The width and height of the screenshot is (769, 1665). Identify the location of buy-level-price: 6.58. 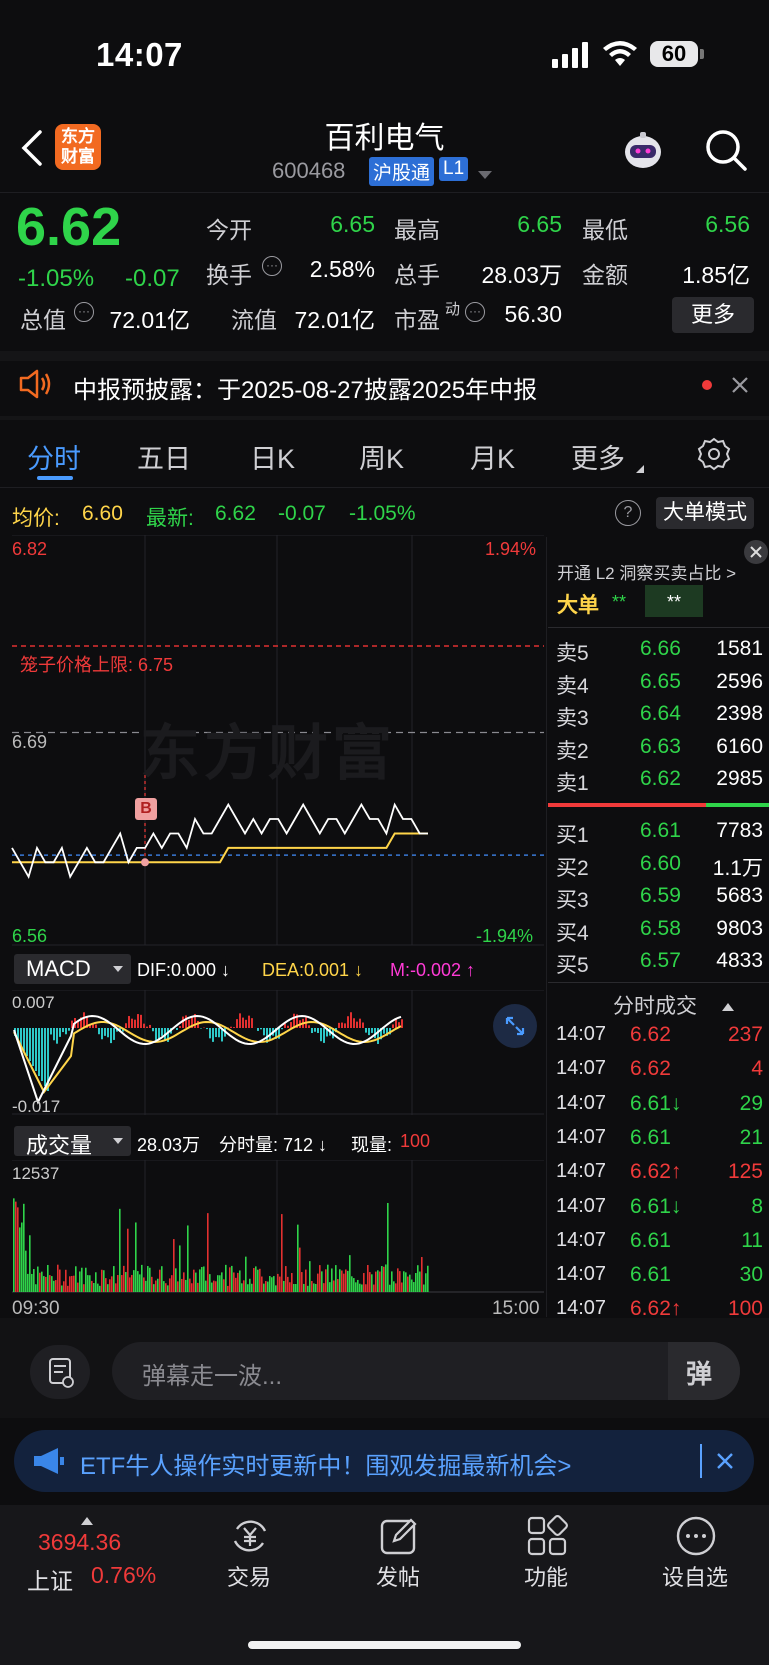
(660, 928).